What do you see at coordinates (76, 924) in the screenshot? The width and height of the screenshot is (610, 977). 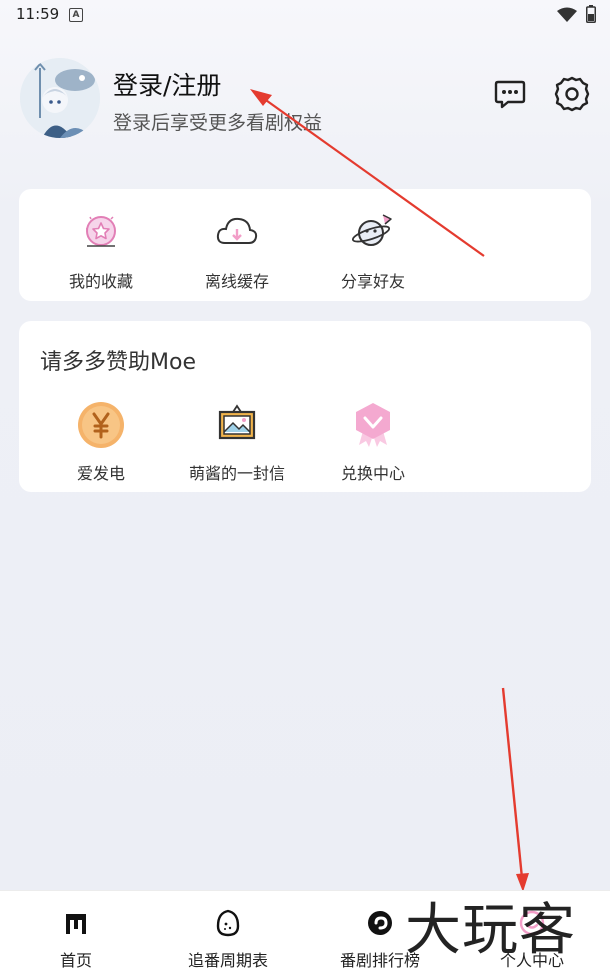 I see `home-m-icon` at bounding box center [76, 924].